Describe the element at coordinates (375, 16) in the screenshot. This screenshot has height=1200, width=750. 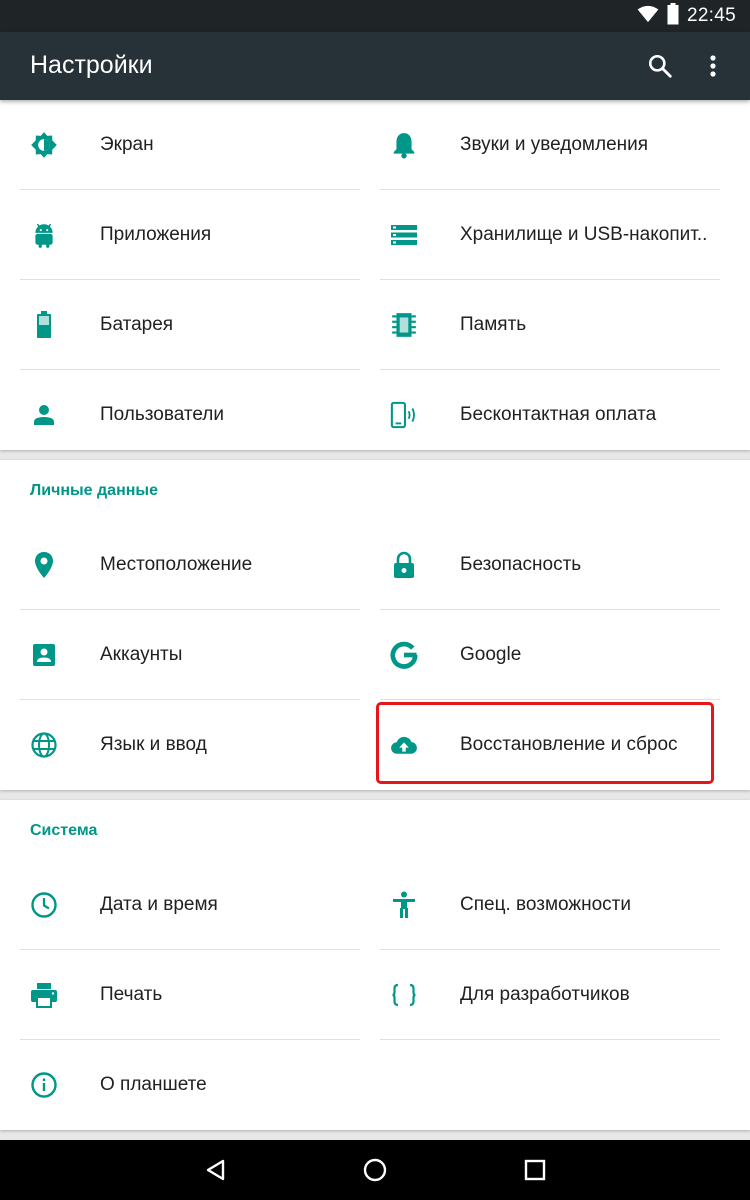
I see `status-bar: 22:45` at that location.